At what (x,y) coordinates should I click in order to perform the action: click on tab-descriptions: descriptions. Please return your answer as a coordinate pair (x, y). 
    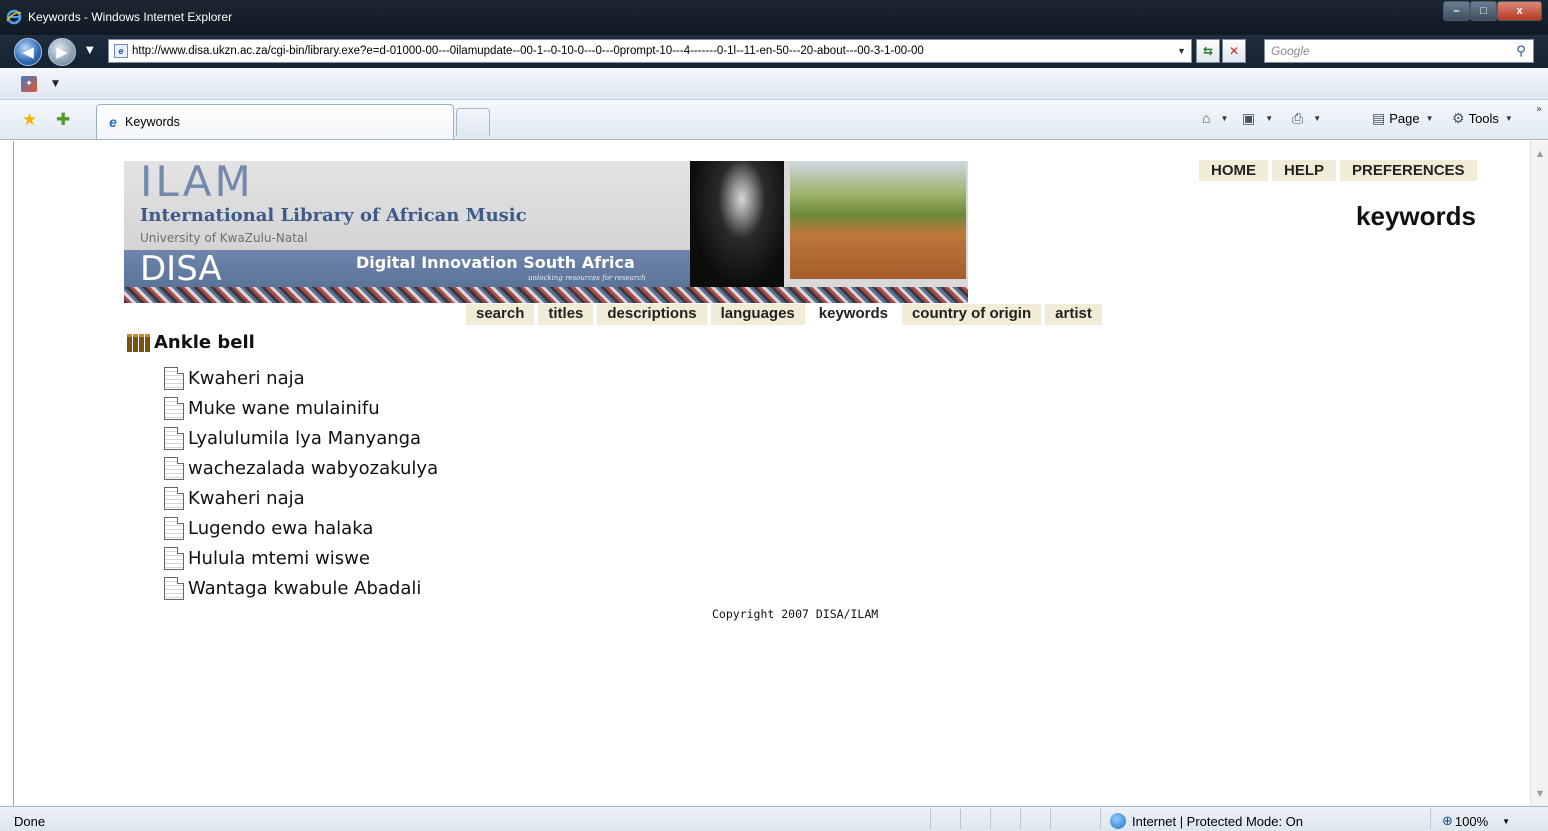
    Looking at the image, I should click on (652, 314).